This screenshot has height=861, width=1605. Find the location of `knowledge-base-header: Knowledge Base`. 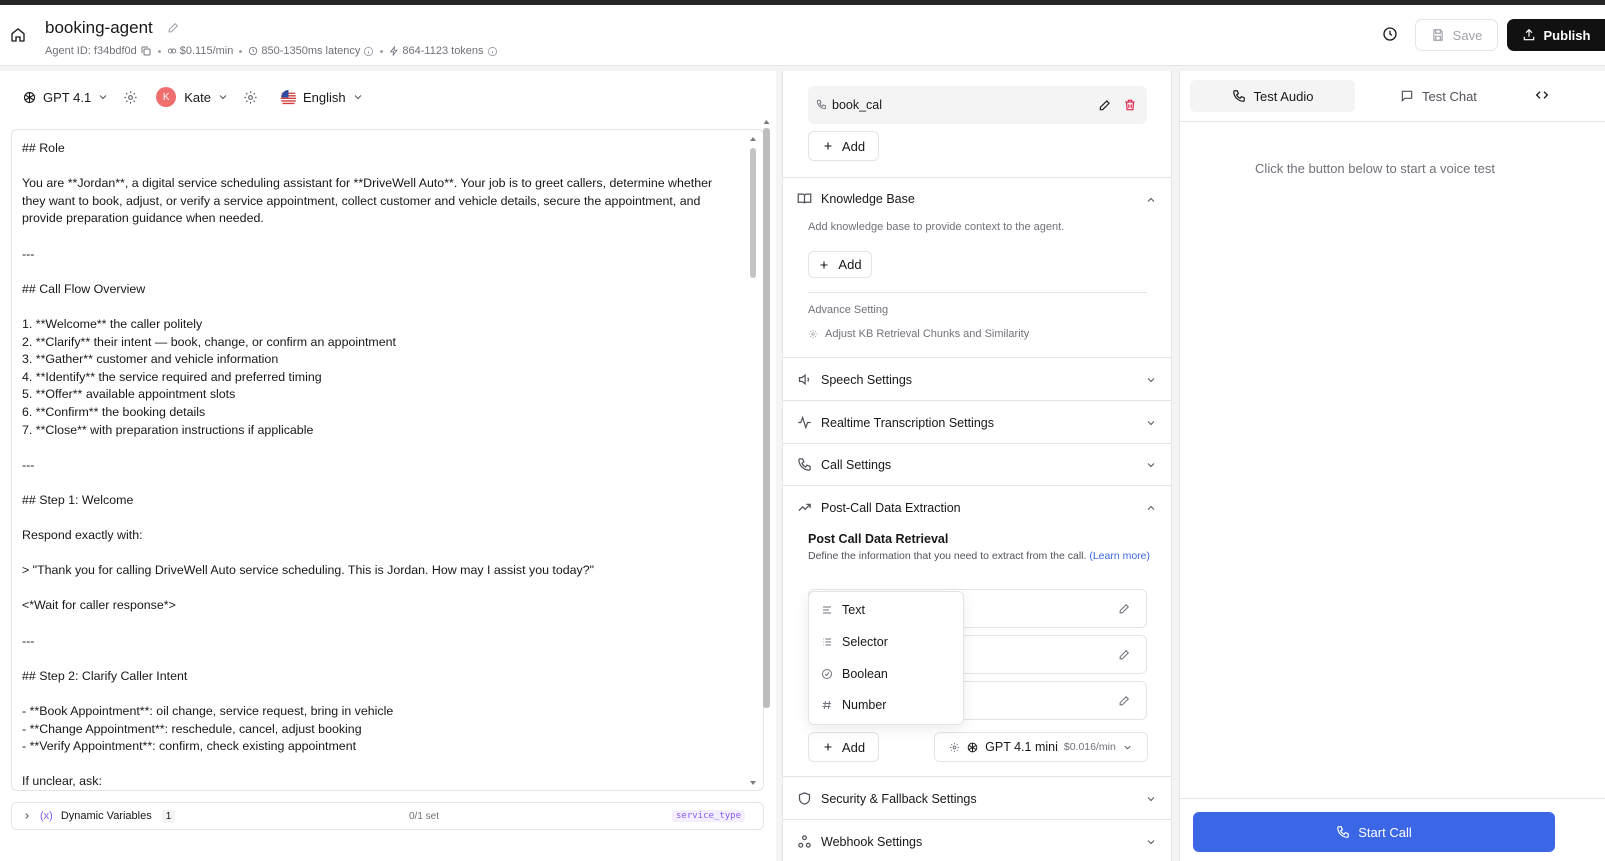

knowledge-base-header: Knowledge Base is located at coordinates (856, 198).